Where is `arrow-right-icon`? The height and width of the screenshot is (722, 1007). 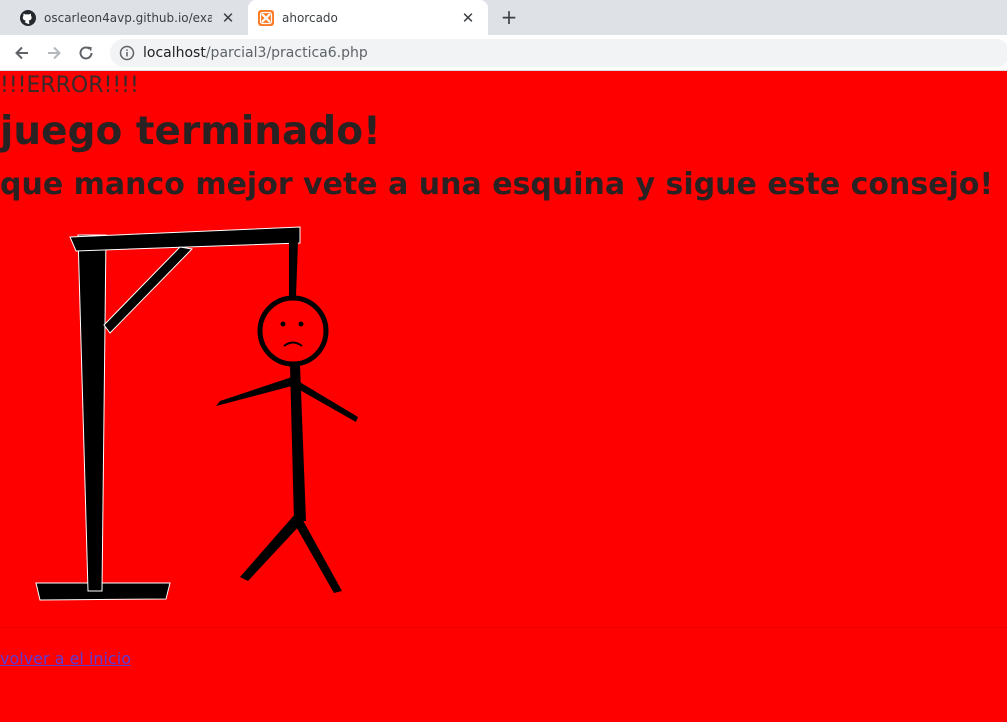 arrow-right-icon is located at coordinates (54, 53).